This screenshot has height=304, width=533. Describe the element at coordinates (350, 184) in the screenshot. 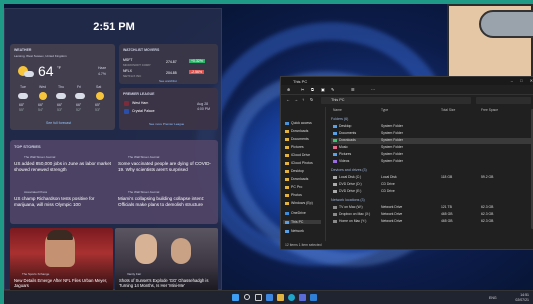

I see `row-name: DVD Drive (D:)` at that location.